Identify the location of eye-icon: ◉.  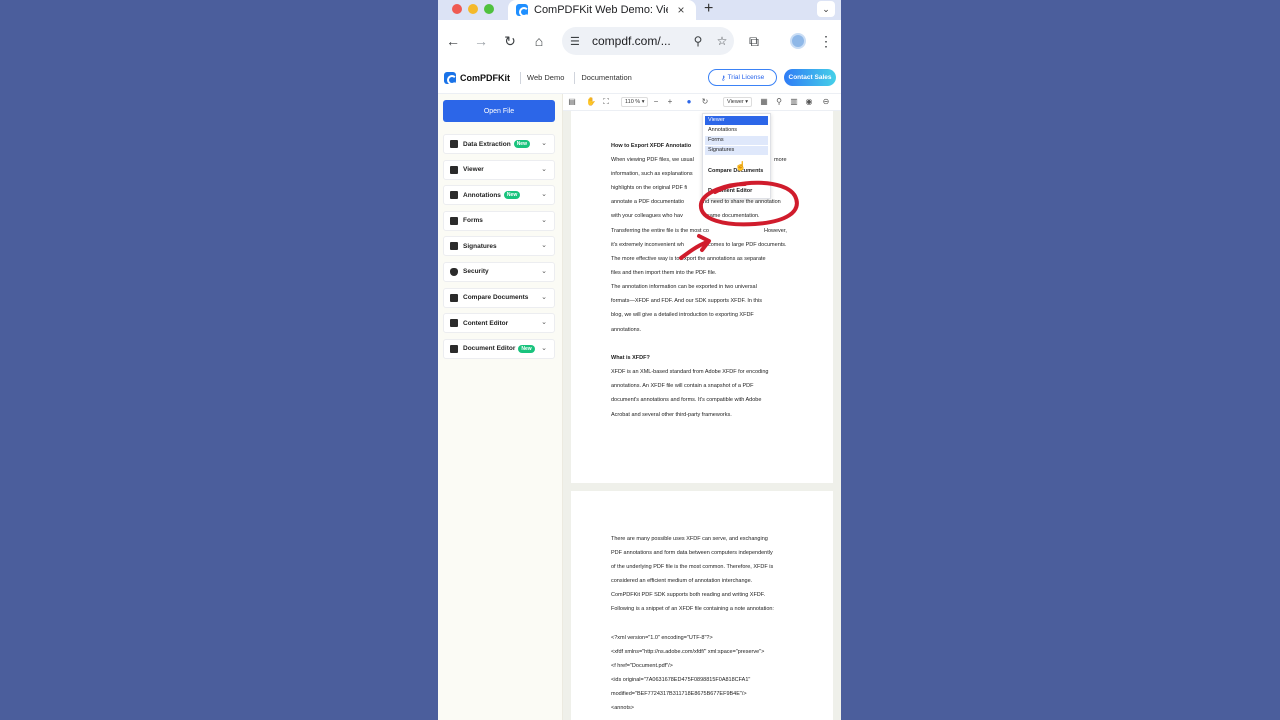
(809, 102).